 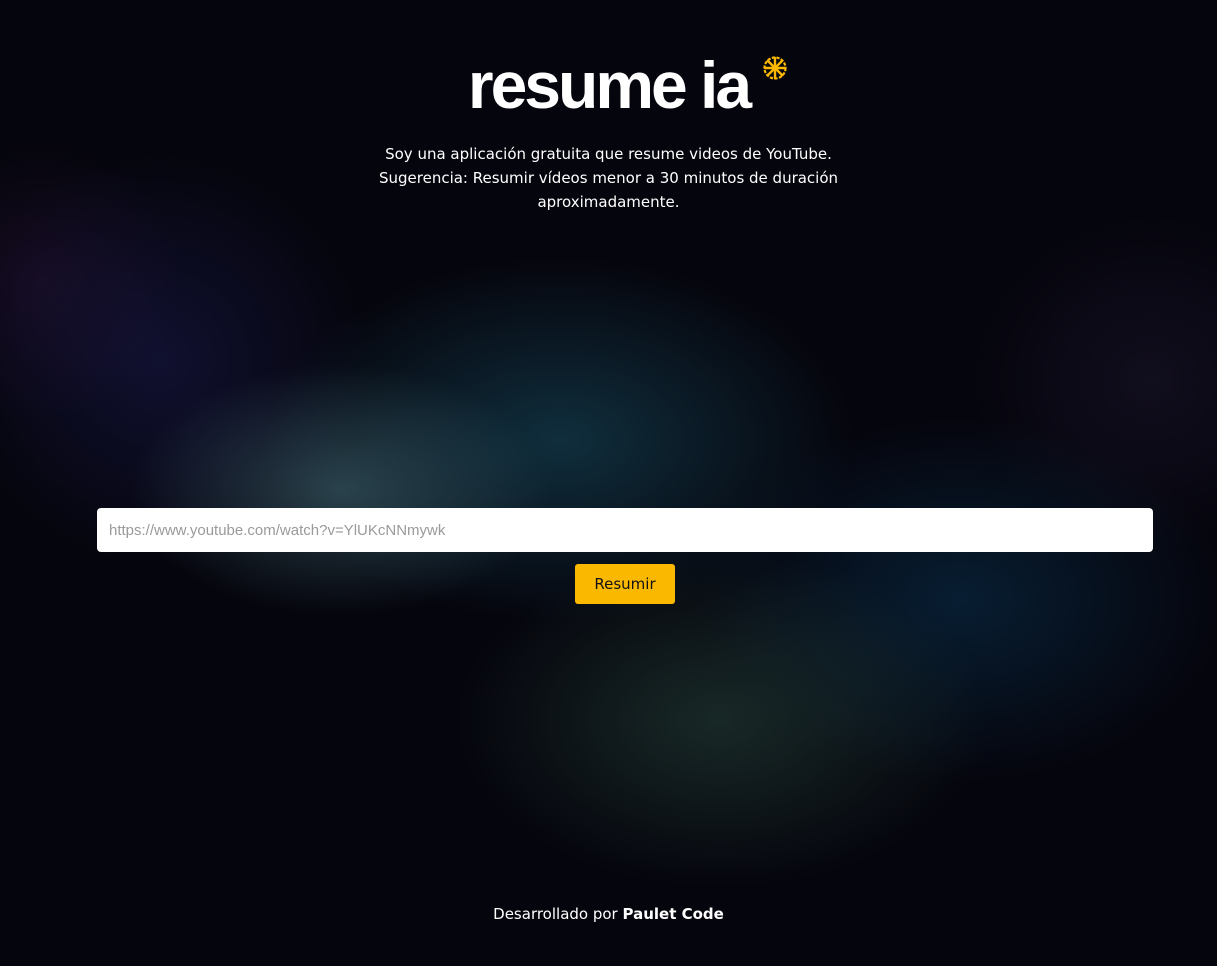 What do you see at coordinates (558, 914) in the screenshot?
I see `footer-prefix: Desarrollado por` at bounding box center [558, 914].